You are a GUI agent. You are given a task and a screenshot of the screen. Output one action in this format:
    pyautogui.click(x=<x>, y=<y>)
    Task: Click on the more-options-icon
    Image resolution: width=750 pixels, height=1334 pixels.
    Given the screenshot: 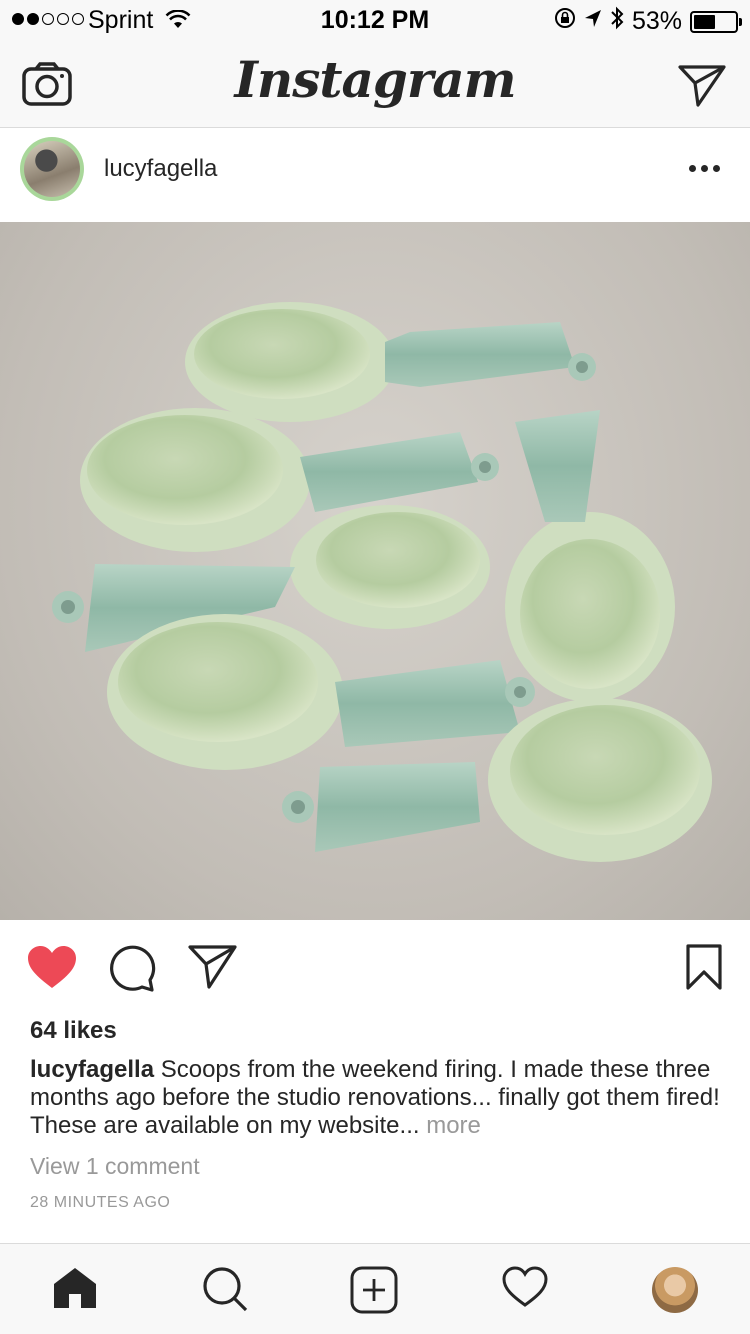 What is the action you would take?
    pyautogui.click(x=704, y=168)
    